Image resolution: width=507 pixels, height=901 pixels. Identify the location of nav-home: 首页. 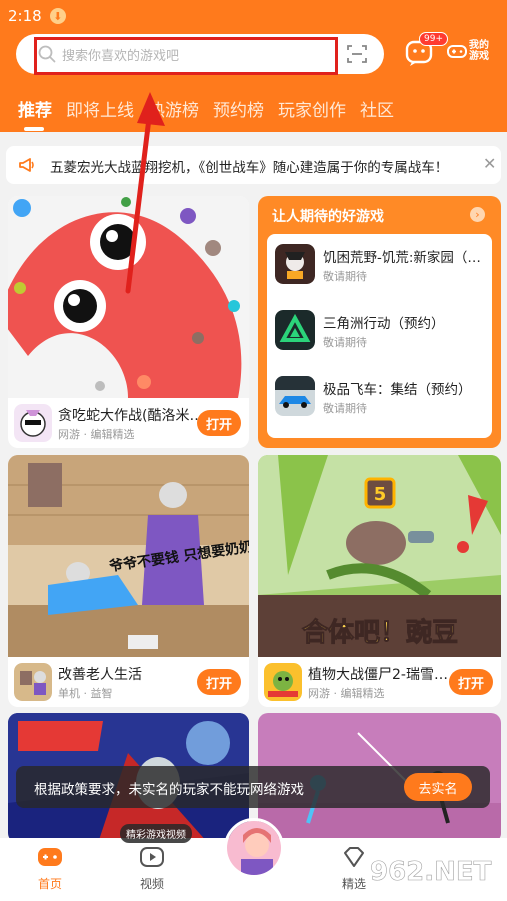
(50, 869).